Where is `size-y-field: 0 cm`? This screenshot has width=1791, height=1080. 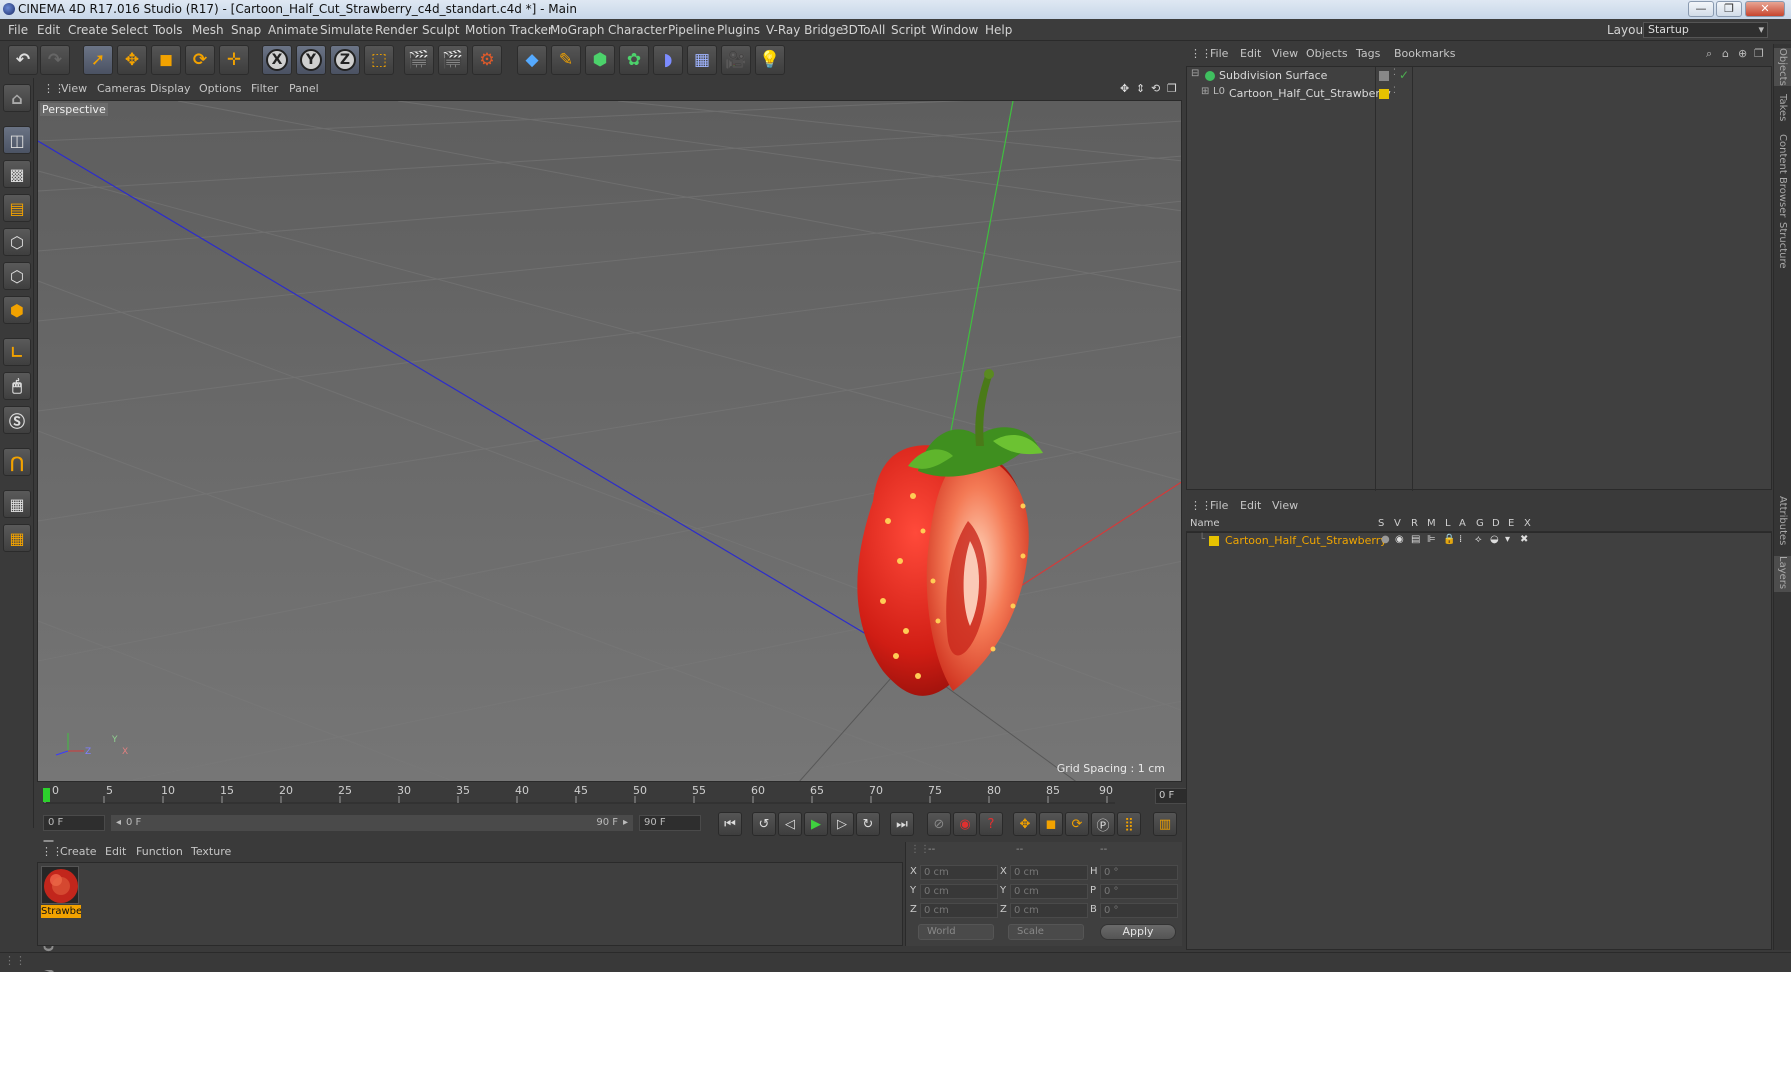
size-y-field: 0 cm is located at coordinates (1049, 891).